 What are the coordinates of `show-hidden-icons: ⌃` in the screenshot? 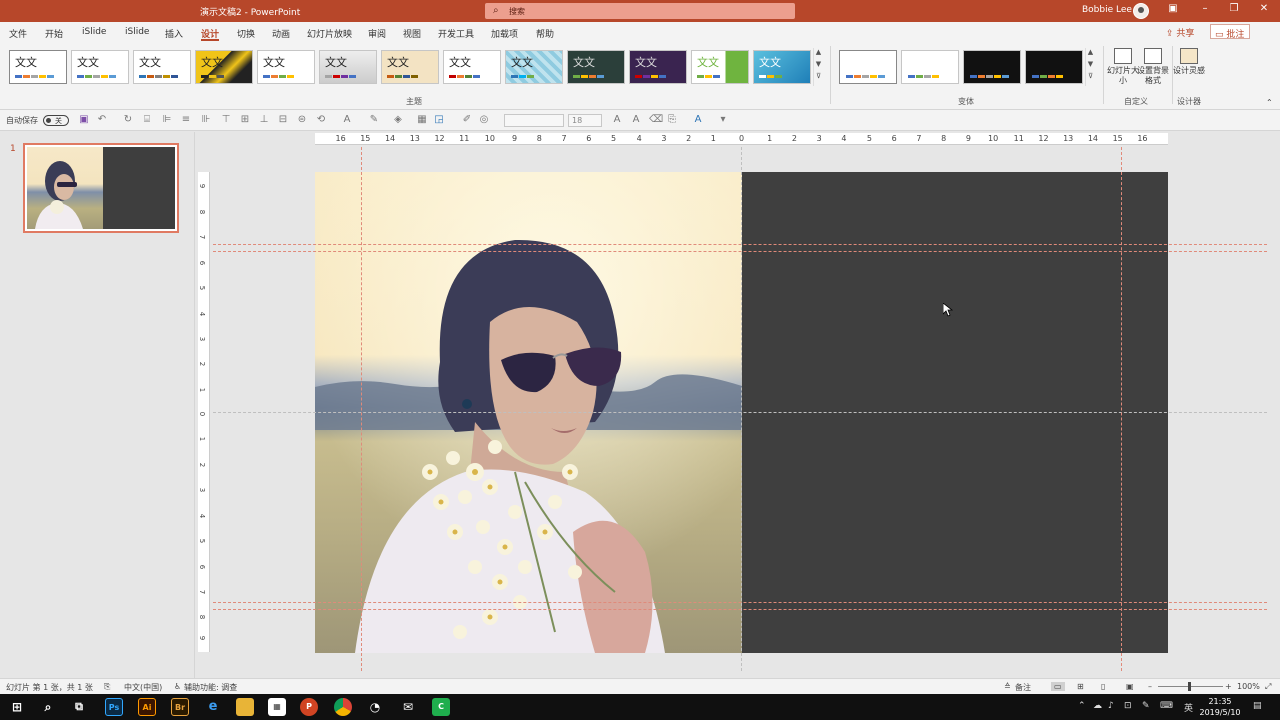 It's located at (1082, 706).